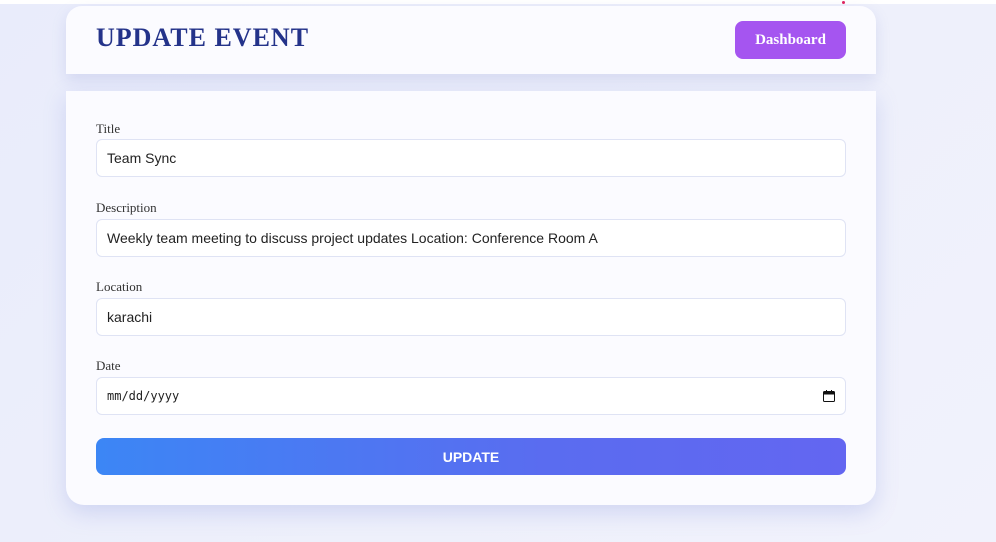 This screenshot has width=996, height=542. Describe the element at coordinates (471, 317) in the screenshot. I see `location-input: karachi` at that location.